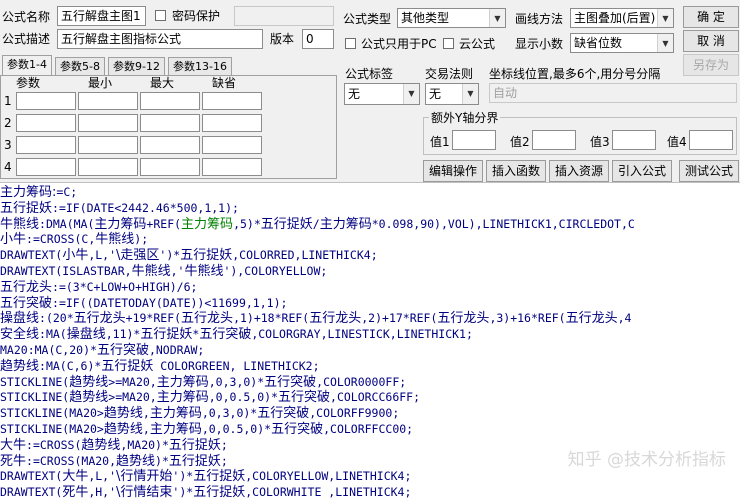 This screenshot has width=740, height=501. I want to click on password-input, so click(284, 16).